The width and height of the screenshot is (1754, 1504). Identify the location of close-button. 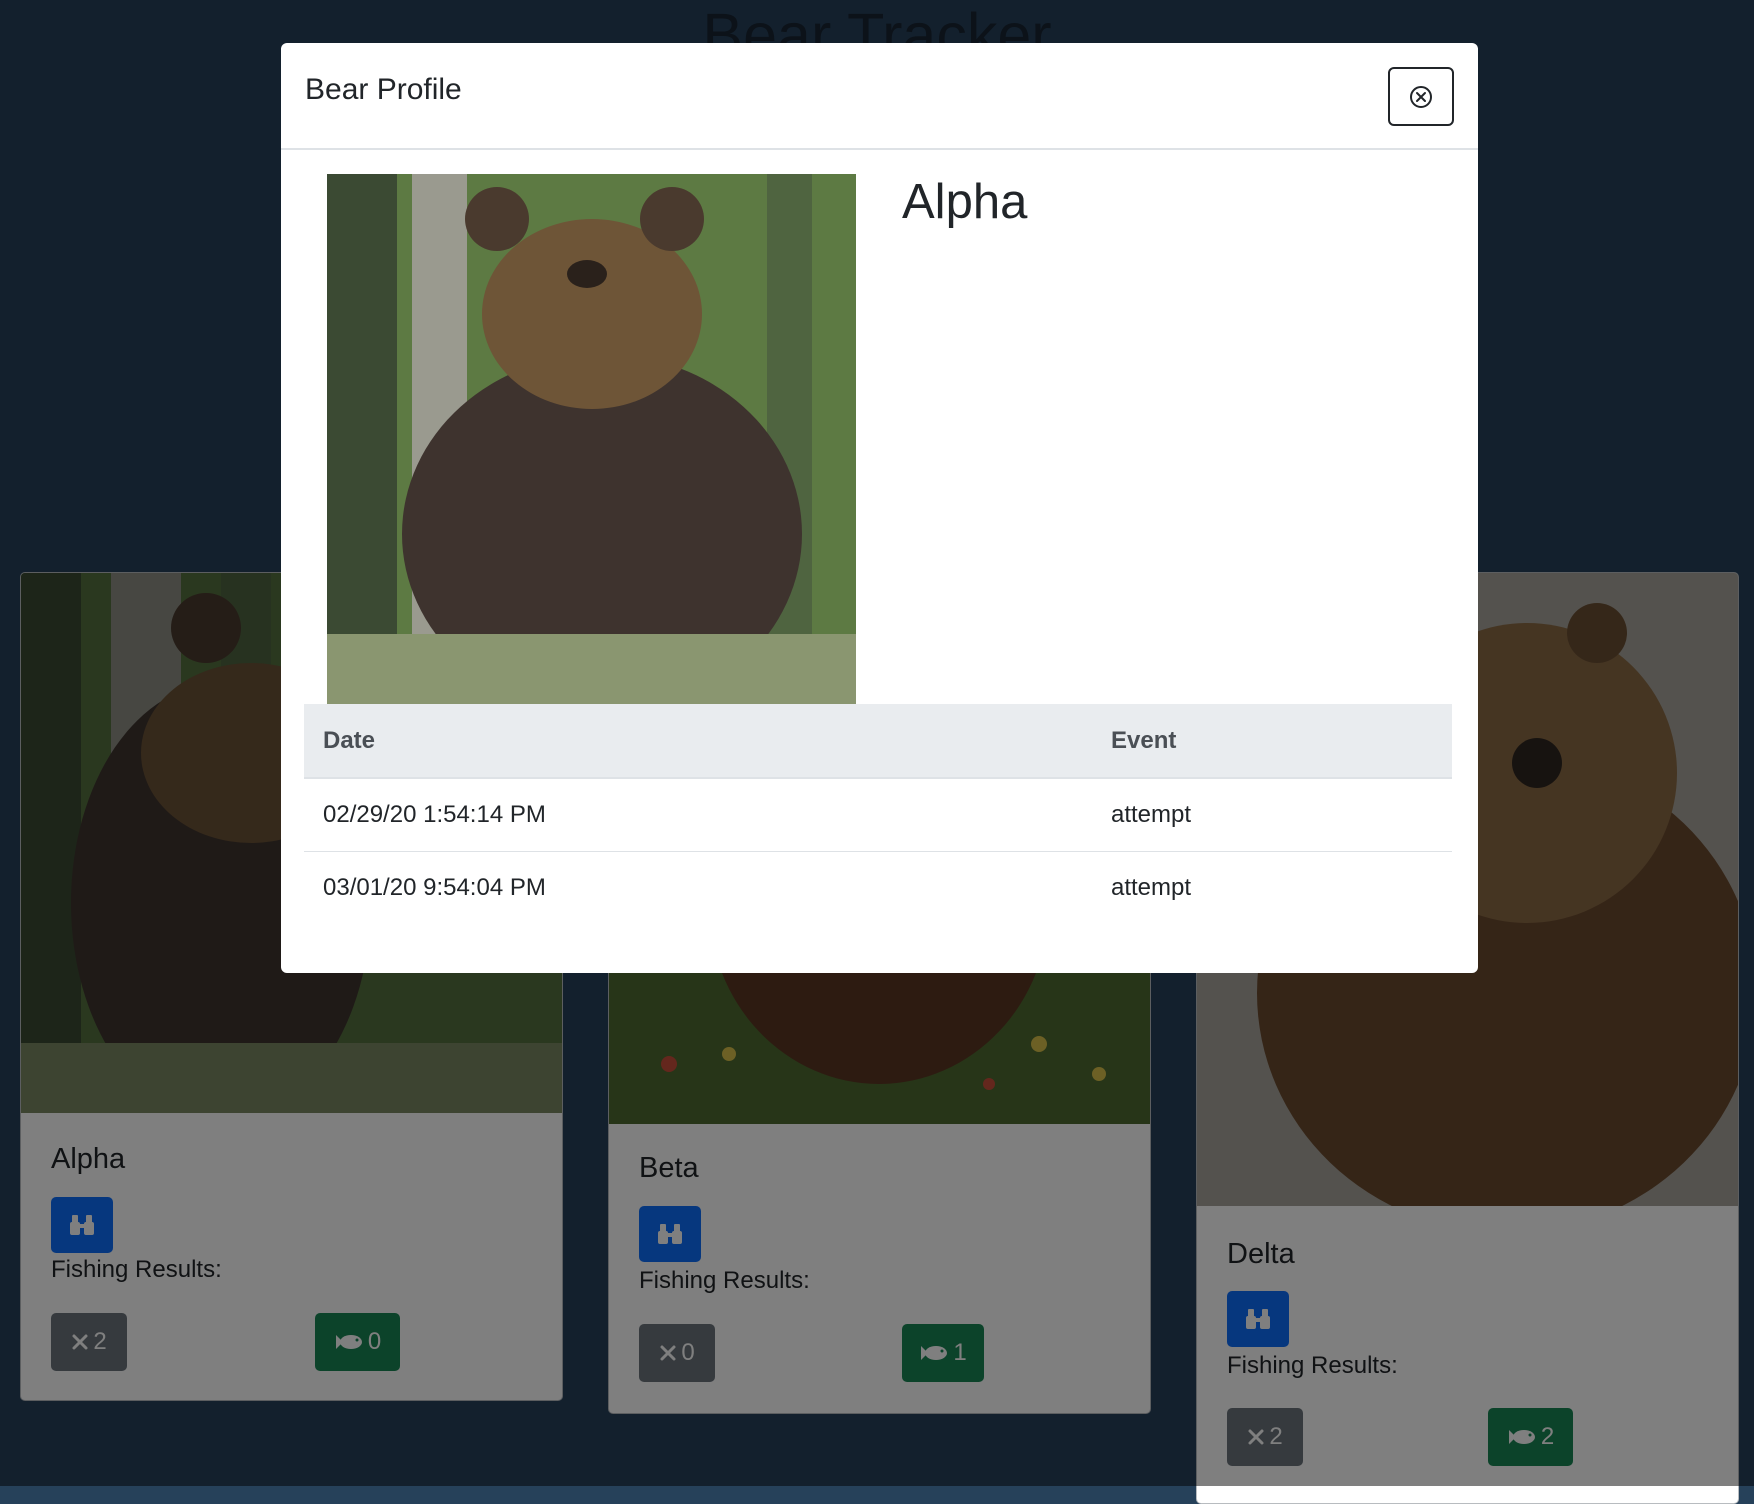
(1421, 96).